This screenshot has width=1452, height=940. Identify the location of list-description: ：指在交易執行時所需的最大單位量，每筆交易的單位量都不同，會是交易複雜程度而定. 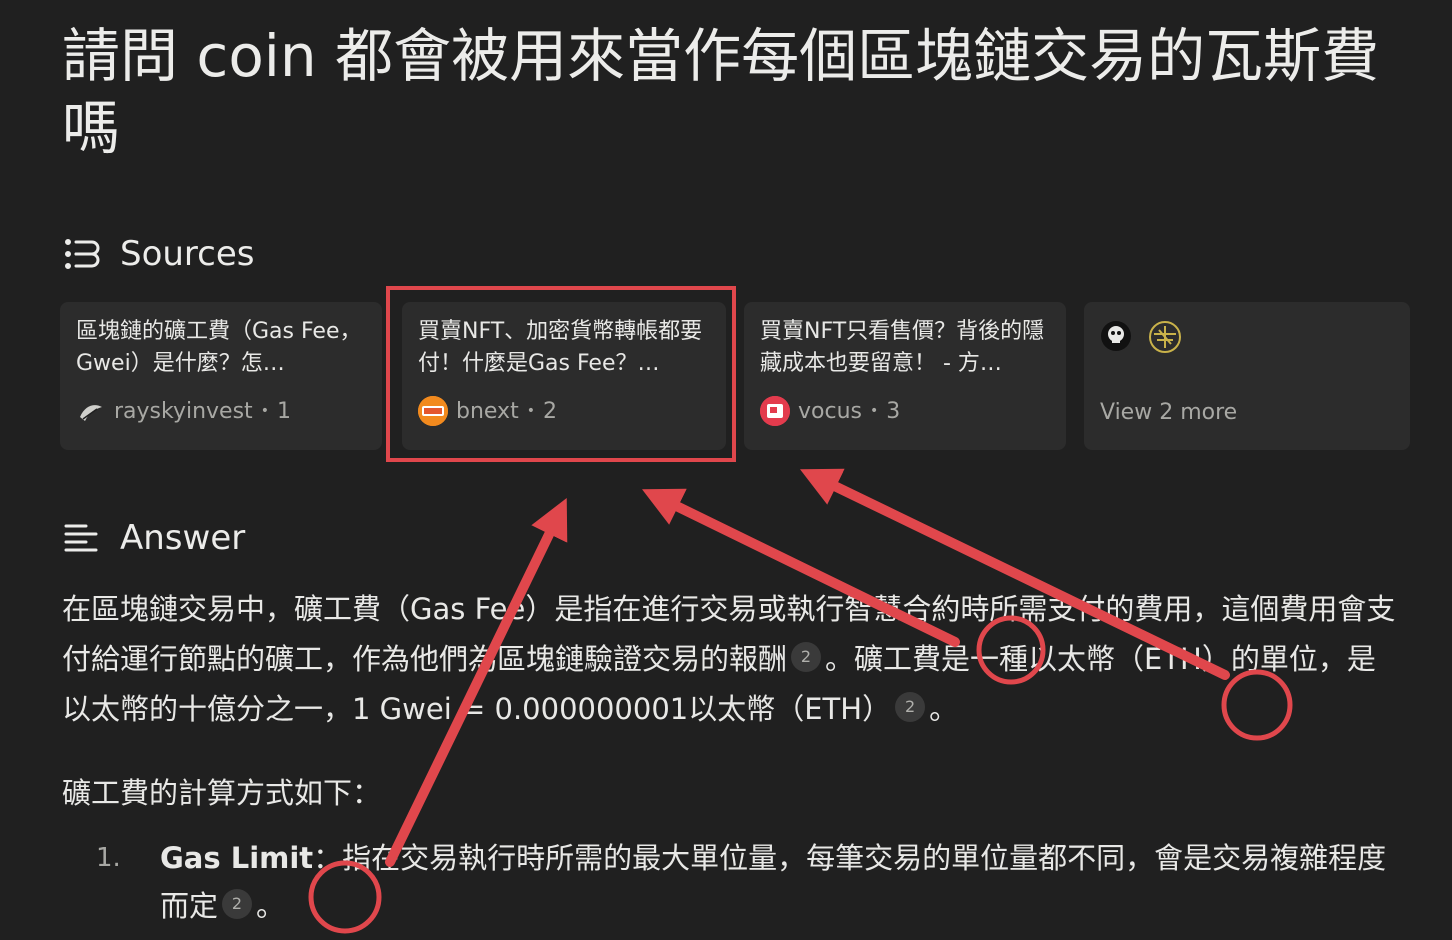
(773, 882).